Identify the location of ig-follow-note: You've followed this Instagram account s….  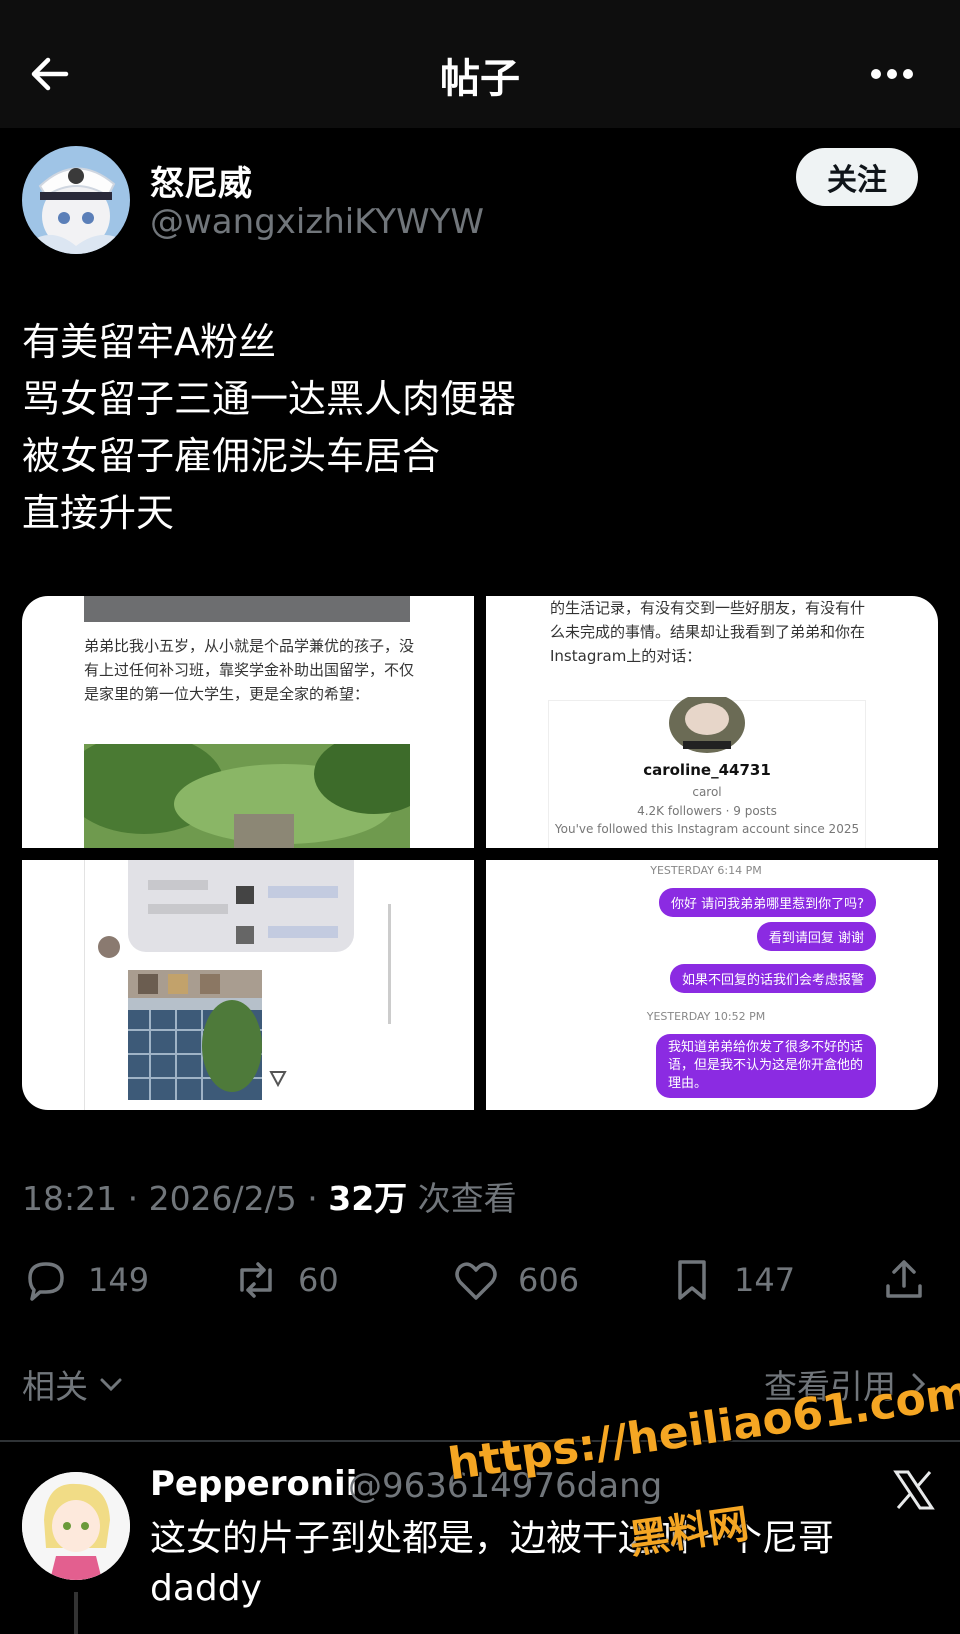
(707, 829).